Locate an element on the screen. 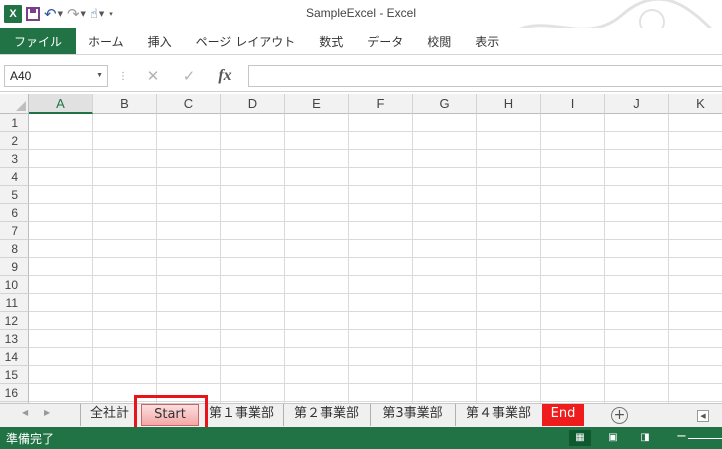 The height and width of the screenshot is (449, 722). row-header-3: 3 is located at coordinates (14, 159).